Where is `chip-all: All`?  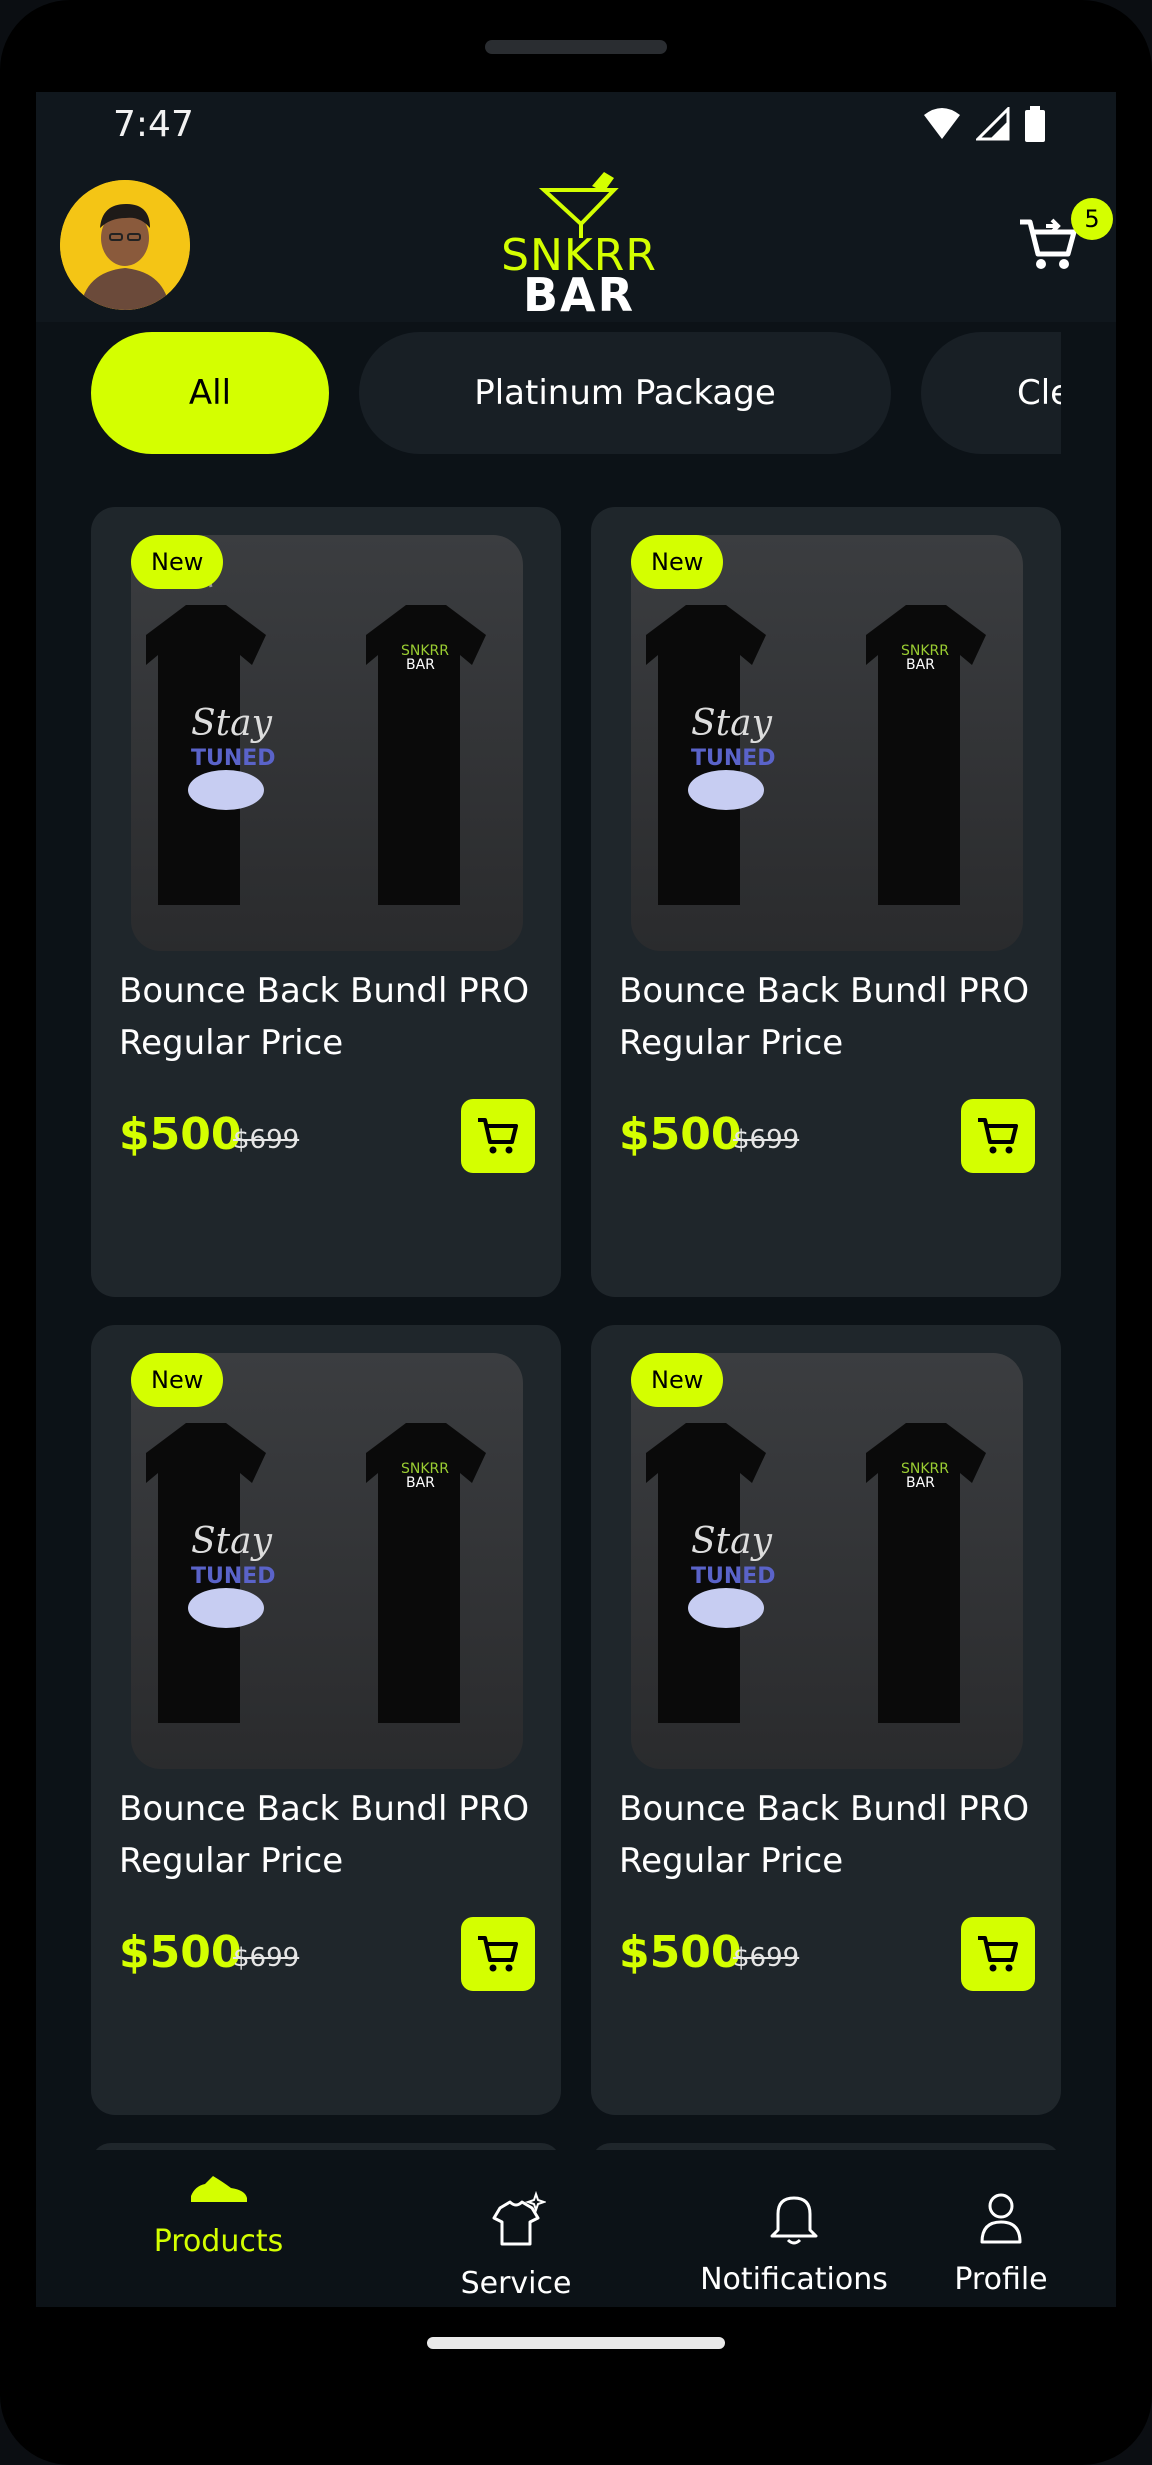 chip-all: All is located at coordinates (210, 393).